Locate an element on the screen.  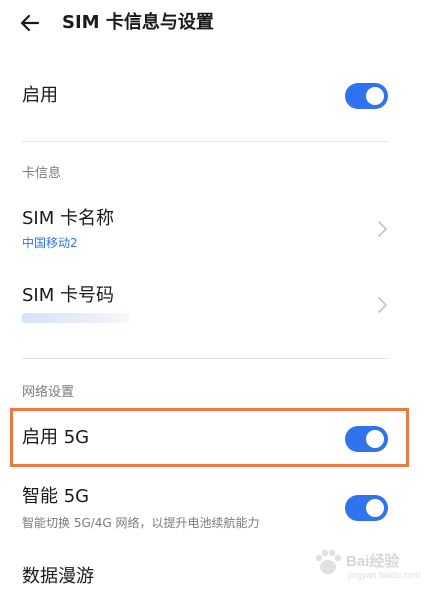
enable-sim-label: 启用 is located at coordinates (40, 95).